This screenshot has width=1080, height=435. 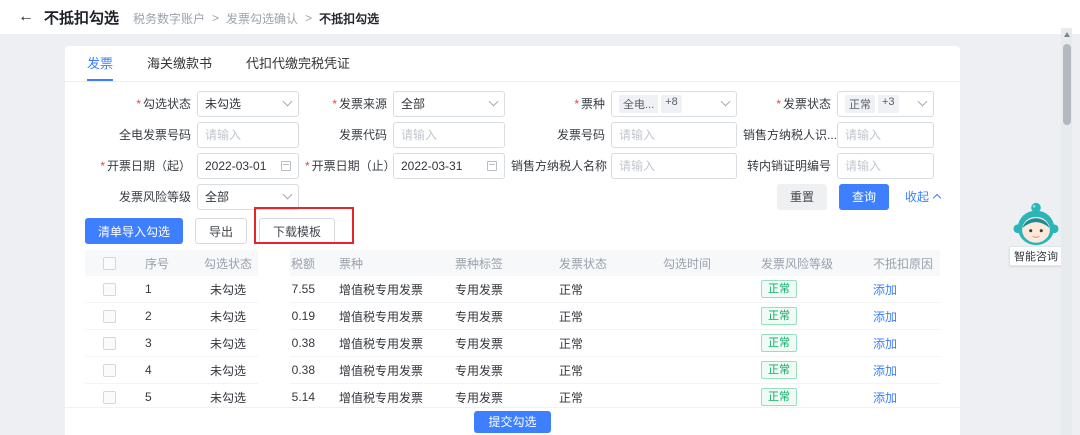 What do you see at coordinates (221, 231) in the screenshot?
I see `export-button: 导出` at bounding box center [221, 231].